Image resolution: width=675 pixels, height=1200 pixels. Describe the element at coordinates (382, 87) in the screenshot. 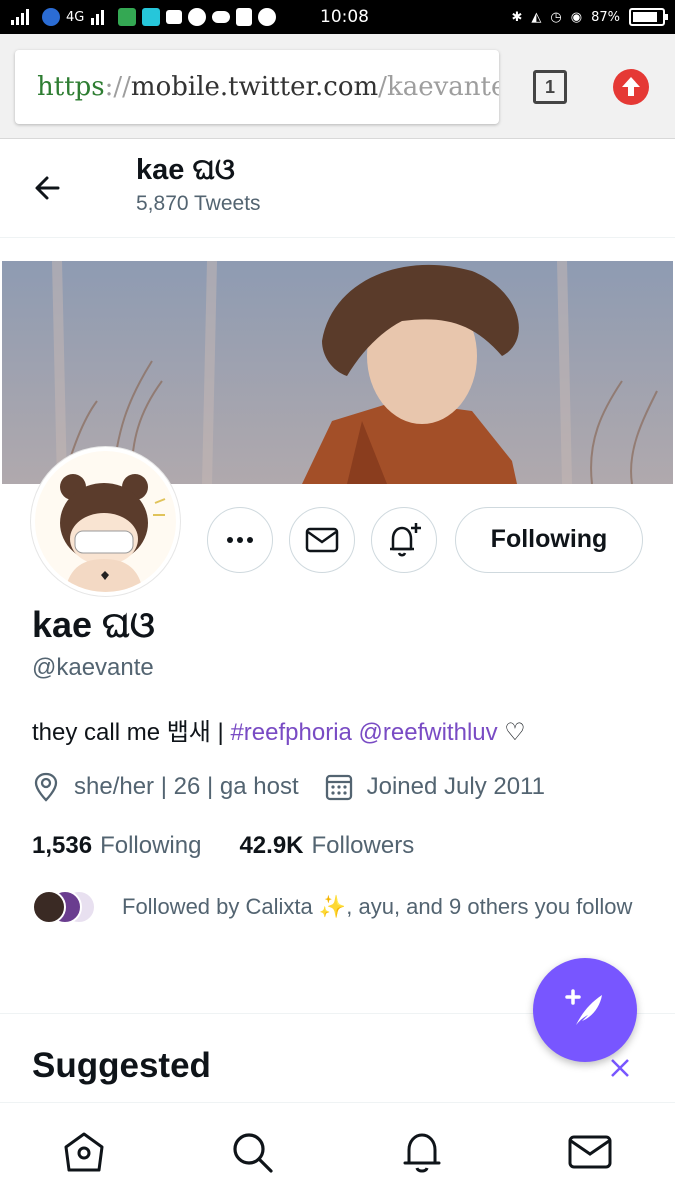

I see `url-slash: /` at that location.